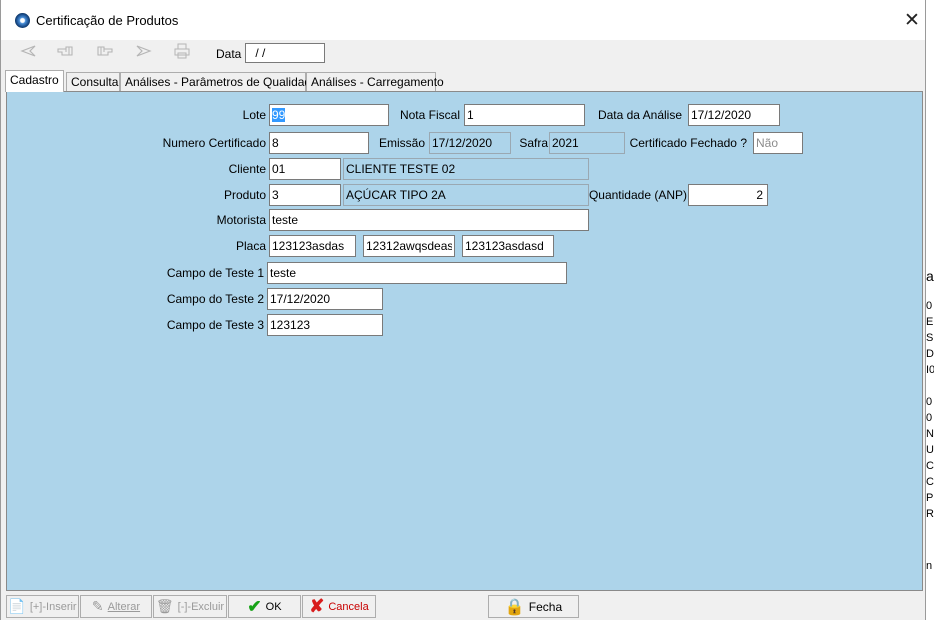 This screenshot has width=934, height=622. What do you see at coordinates (508, 246) in the screenshot?
I see `placa-3-input` at bounding box center [508, 246].